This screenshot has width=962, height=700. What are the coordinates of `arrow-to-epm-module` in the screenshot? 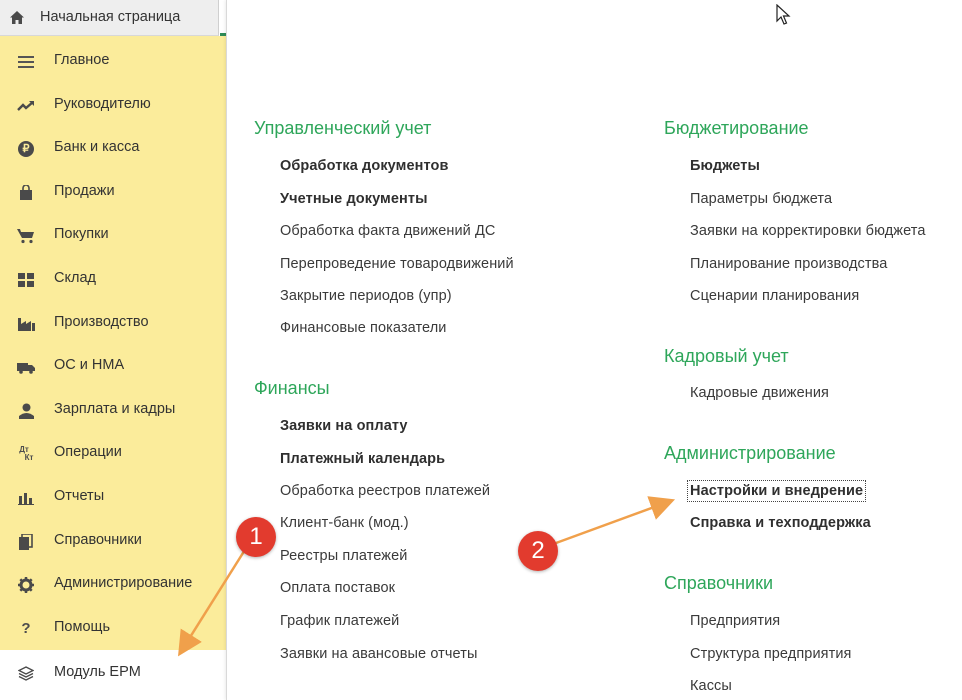 It's located at (214, 600).